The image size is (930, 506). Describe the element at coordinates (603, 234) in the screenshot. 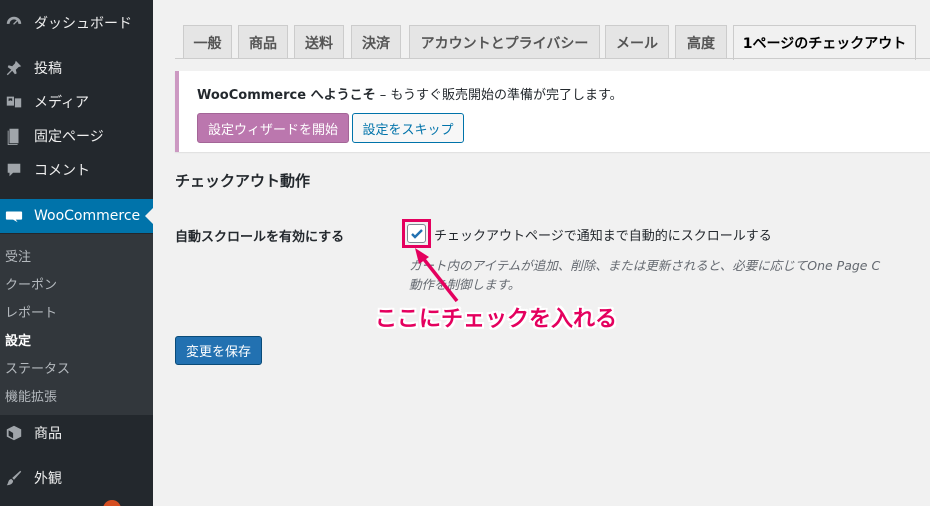

I see `auto-scroll-checkbox-label: チェックアウトページで通知まで自動的にスクロールする` at that location.